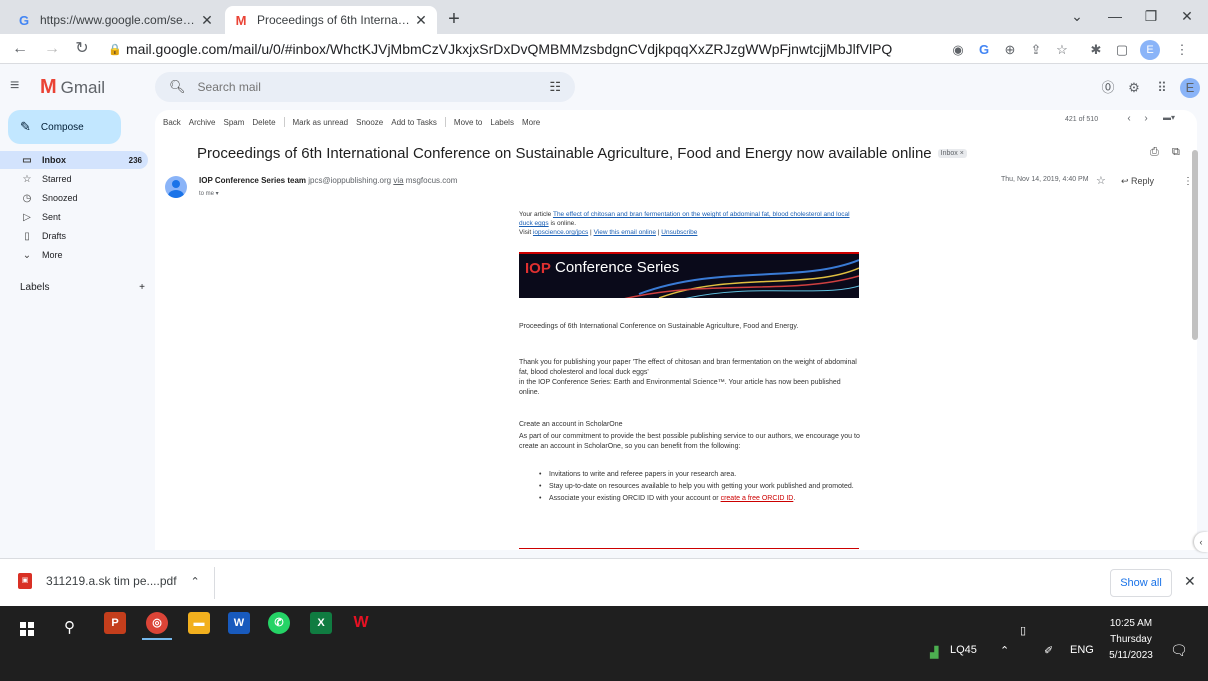 The height and width of the screenshot is (681, 1208). What do you see at coordinates (1108, 88) in the screenshot?
I see `help-icon: ⓪` at bounding box center [1108, 88].